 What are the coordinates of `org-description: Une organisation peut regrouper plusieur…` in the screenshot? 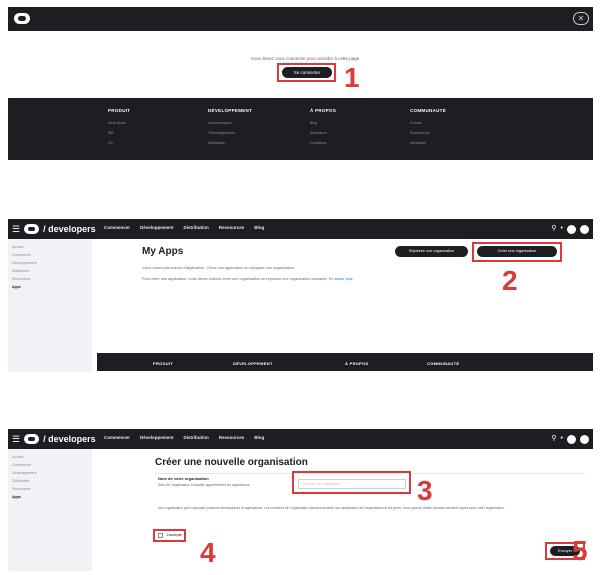 It's located at (331, 508).